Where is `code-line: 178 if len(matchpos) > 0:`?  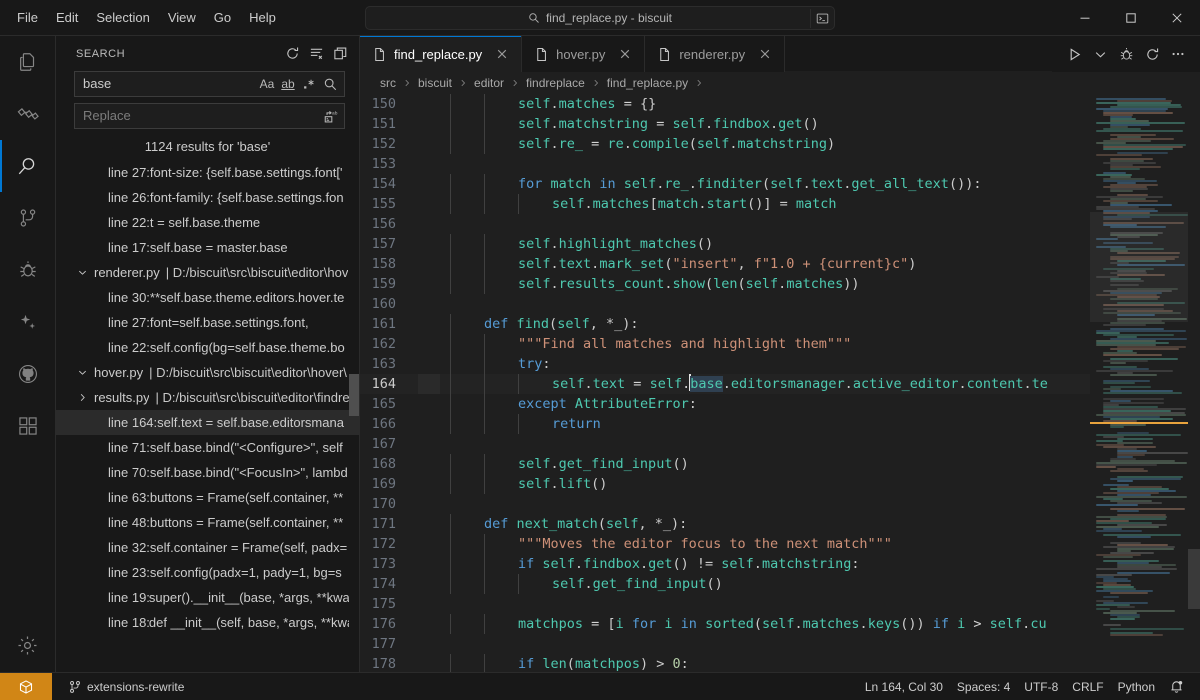 code-line: 178 if len(matchpos) > 0: is located at coordinates (725, 663).